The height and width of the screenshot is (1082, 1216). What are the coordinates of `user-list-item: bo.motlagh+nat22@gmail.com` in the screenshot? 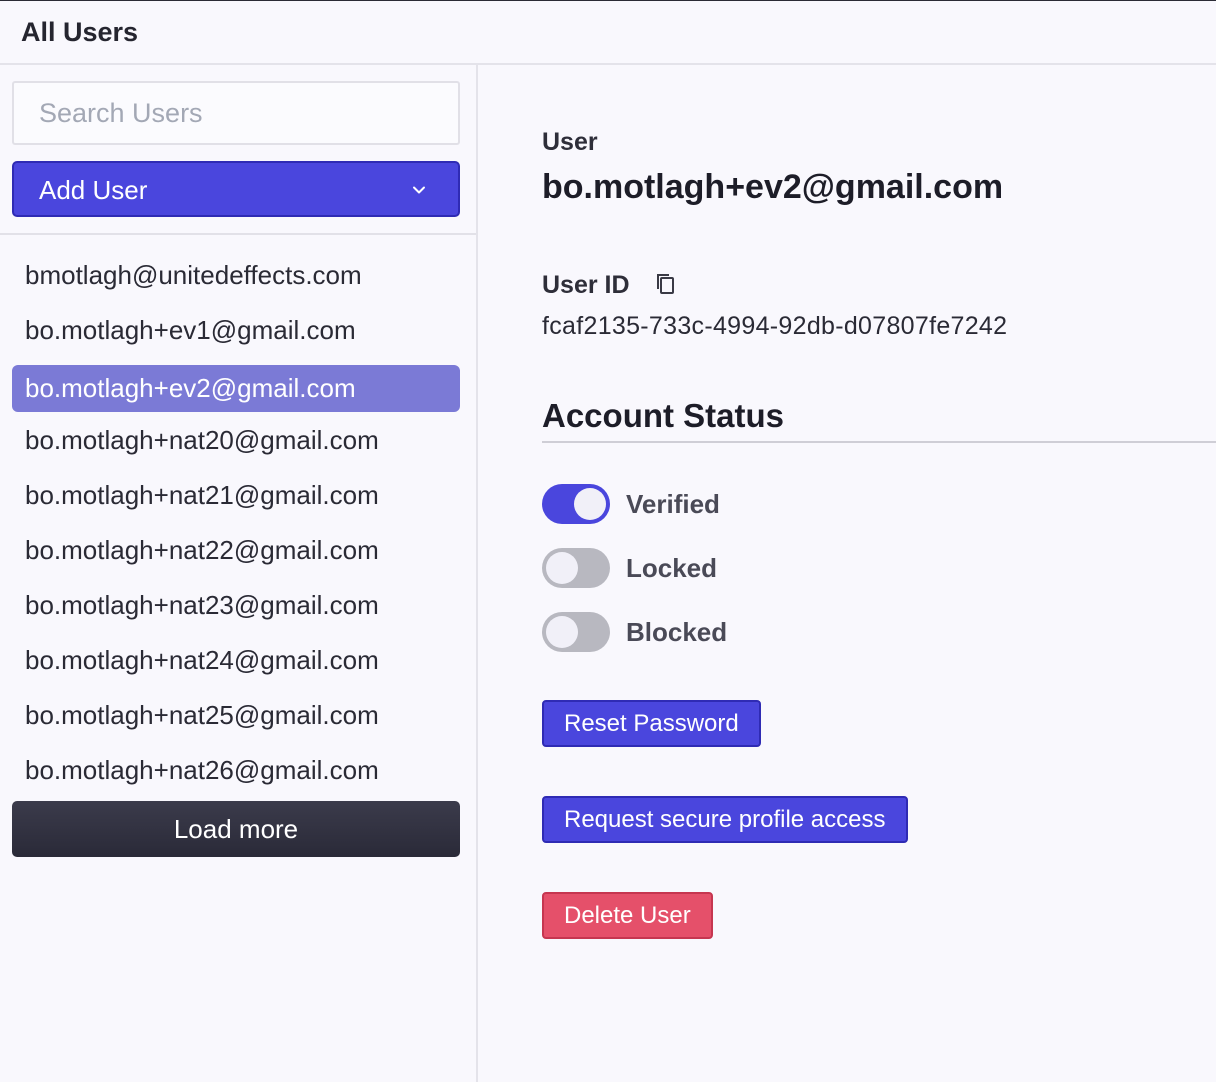 It's located at (236, 553).